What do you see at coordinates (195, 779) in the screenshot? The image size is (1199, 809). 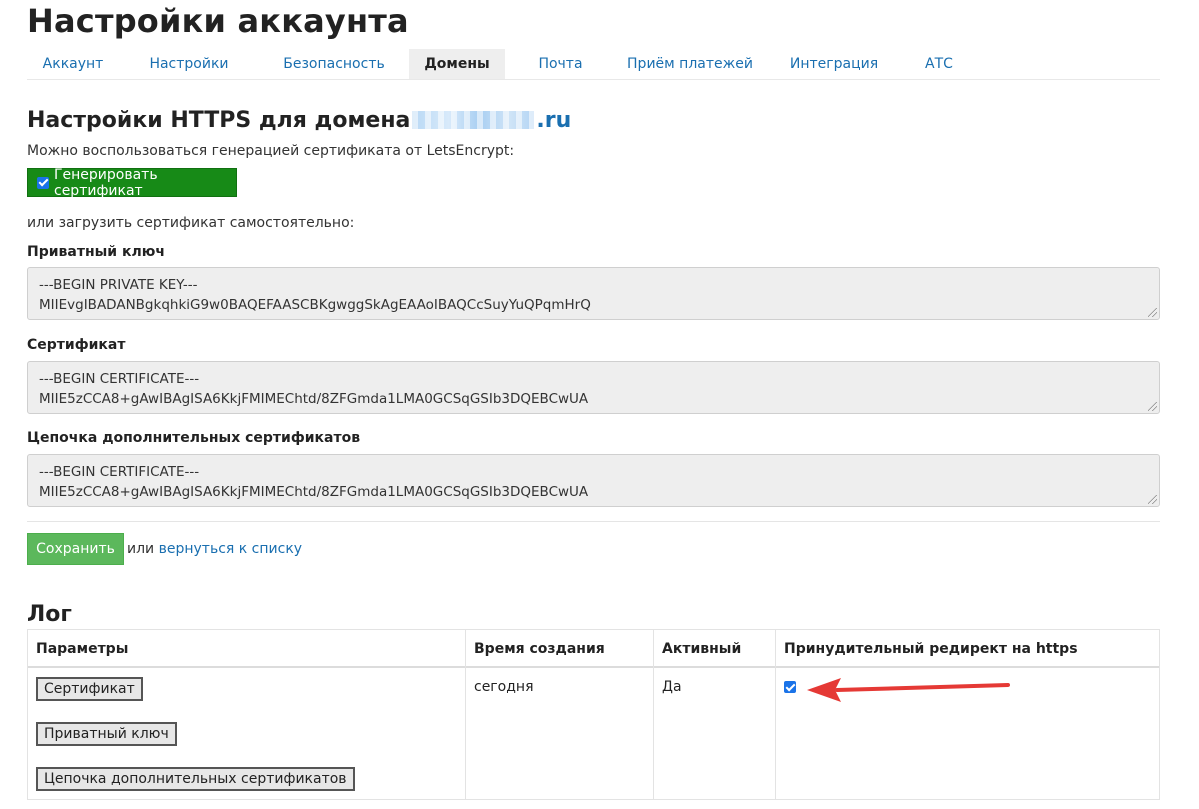 I see `show-chain-button: Цепочка дополнительных сертификатов` at bounding box center [195, 779].